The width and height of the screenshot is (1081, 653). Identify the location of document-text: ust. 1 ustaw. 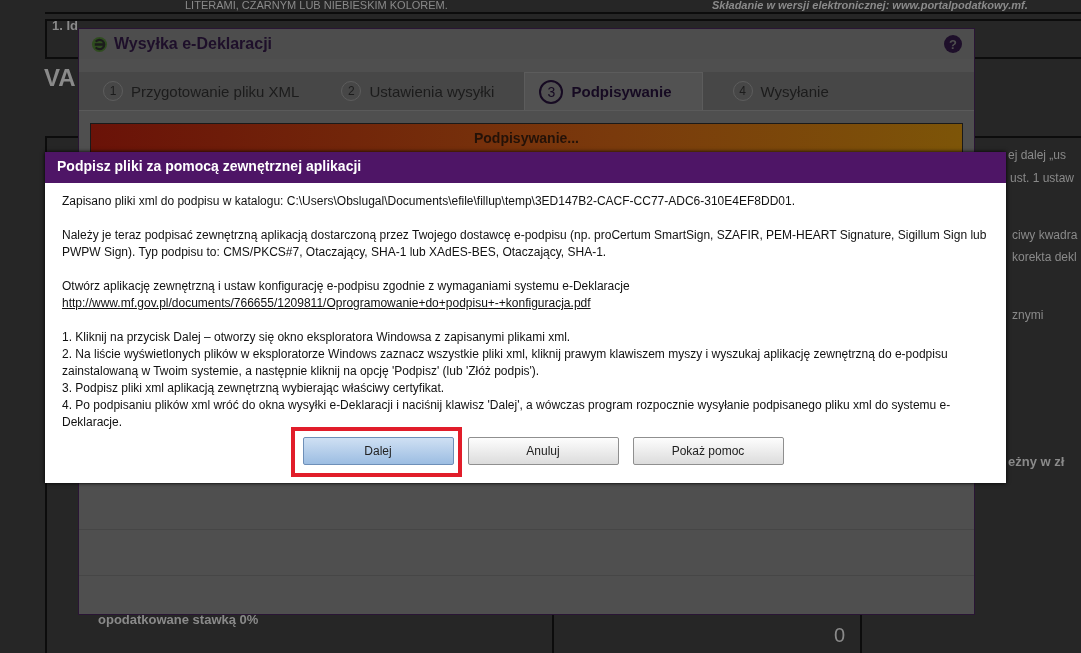
(1042, 178).